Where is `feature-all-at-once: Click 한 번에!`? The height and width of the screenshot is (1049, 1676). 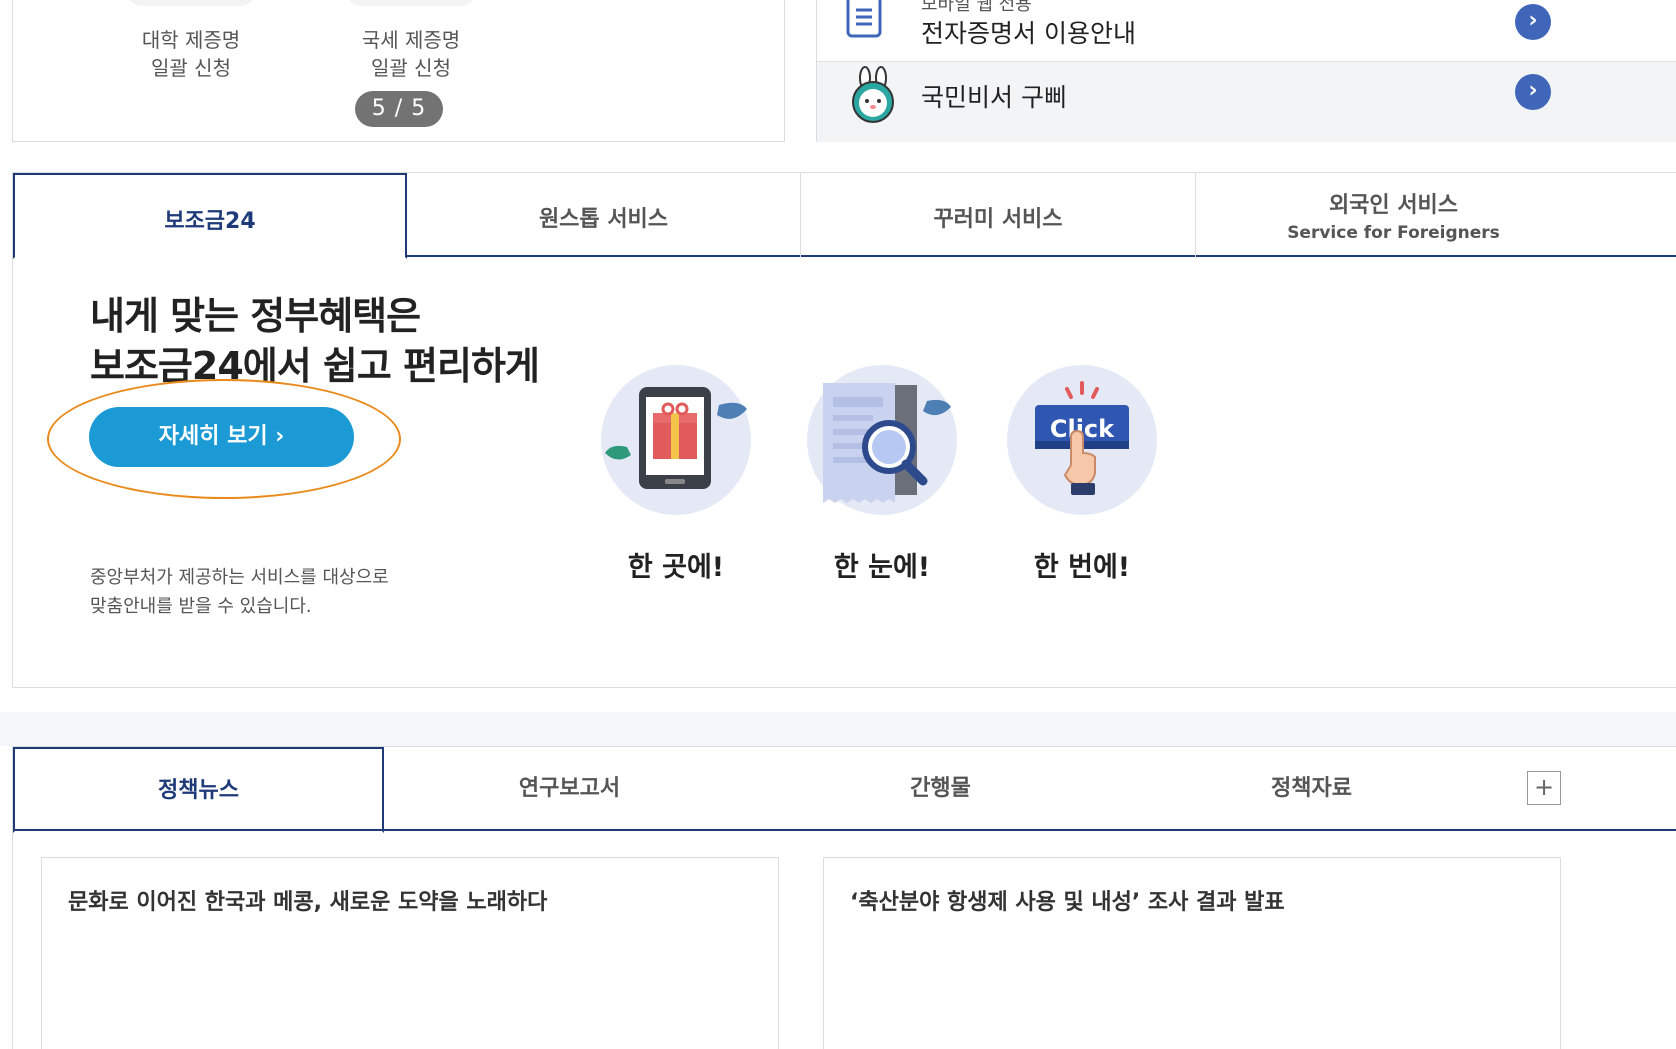
feature-all-at-once: Click 한 번에! is located at coordinates (1082, 474).